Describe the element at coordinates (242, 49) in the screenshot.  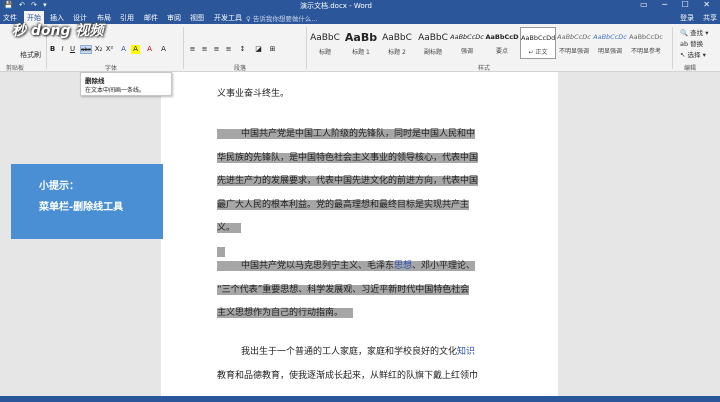
I see `line-spacing-icon: ↕` at that location.